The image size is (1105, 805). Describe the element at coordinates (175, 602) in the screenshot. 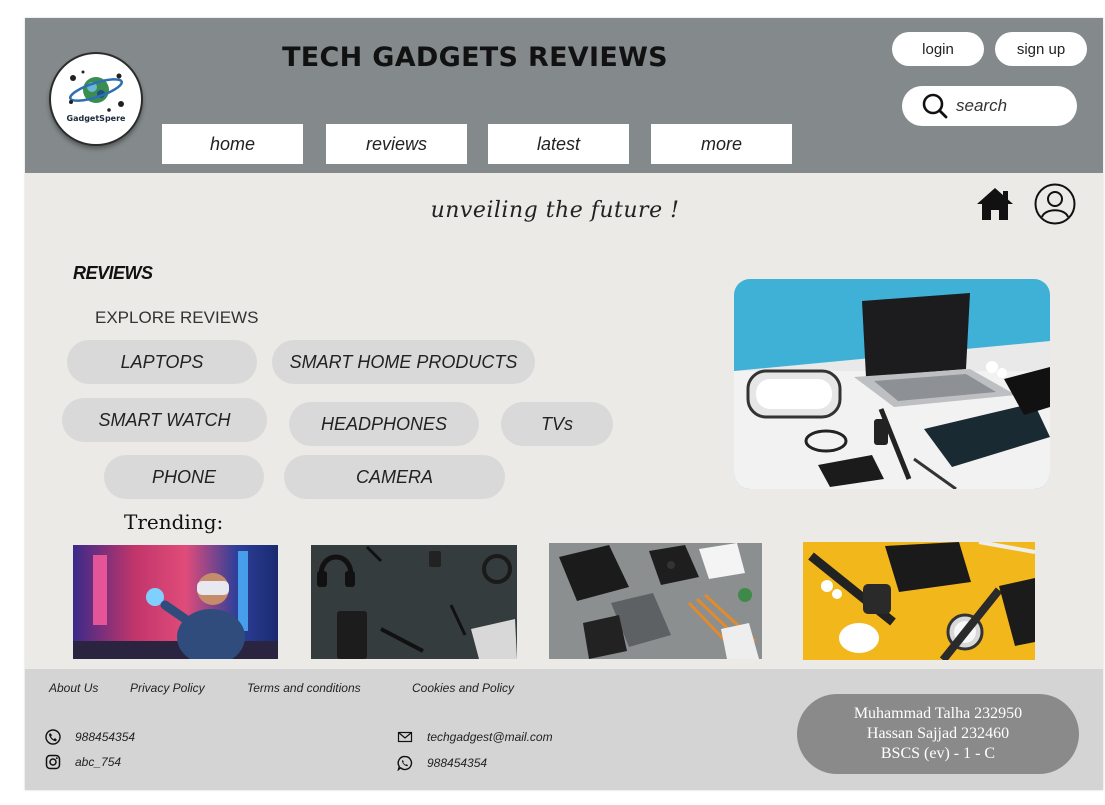

I see `trending-image-vr` at that location.